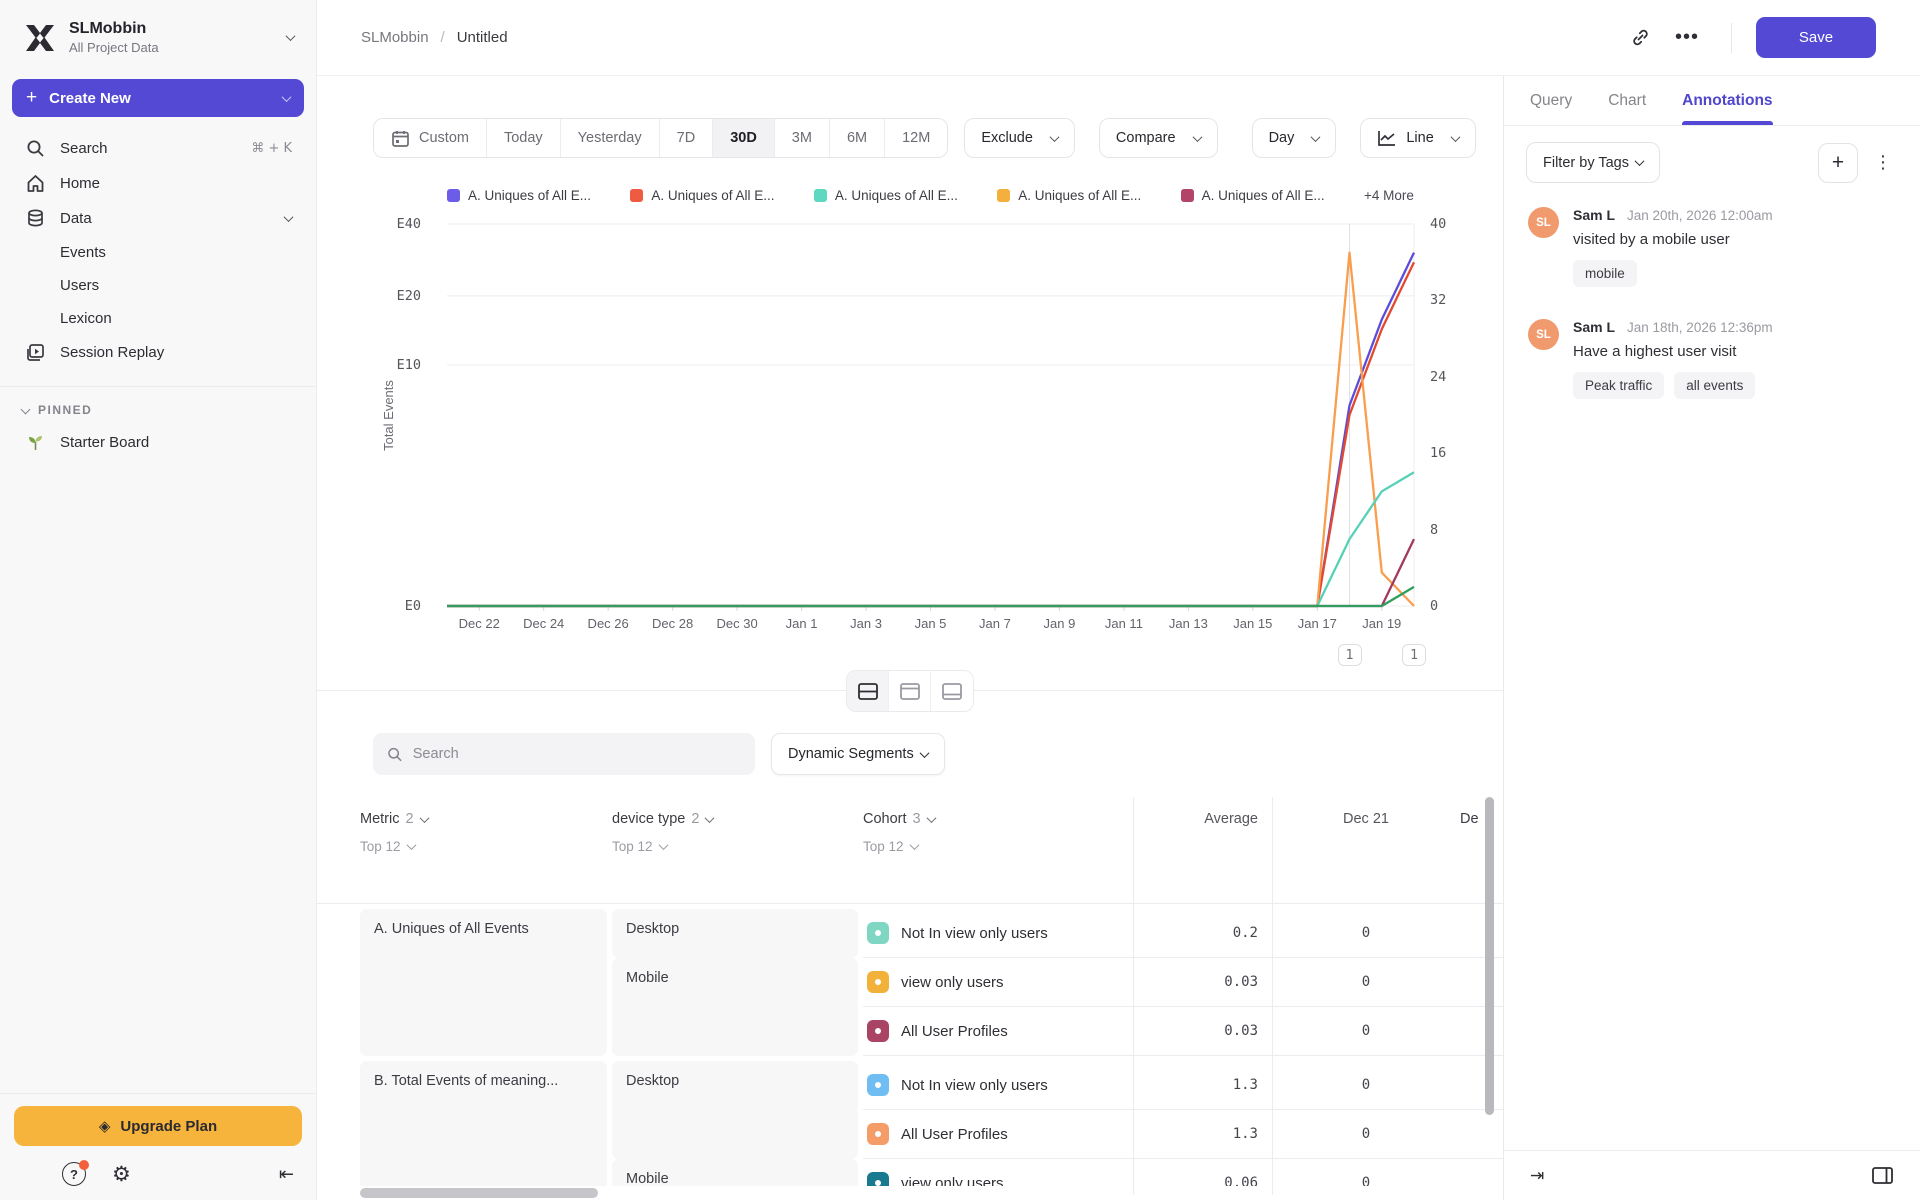  What do you see at coordinates (75, 1173) in the screenshot?
I see `help-icon: ?` at bounding box center [75, 1173].